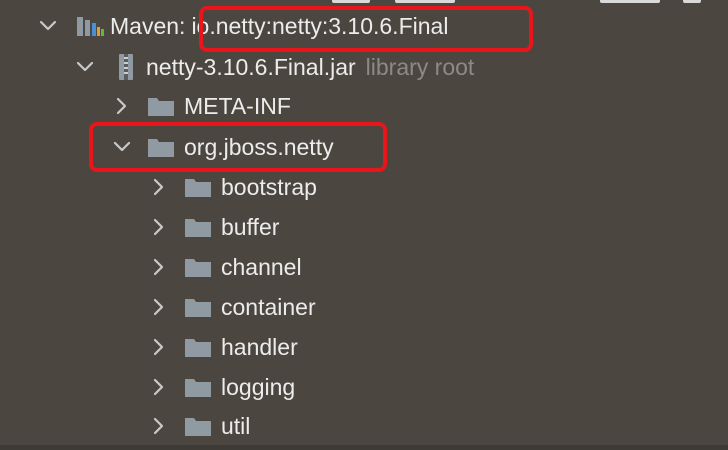  I want to click on maven-prefix-label: Maven:, so click(147, 26).